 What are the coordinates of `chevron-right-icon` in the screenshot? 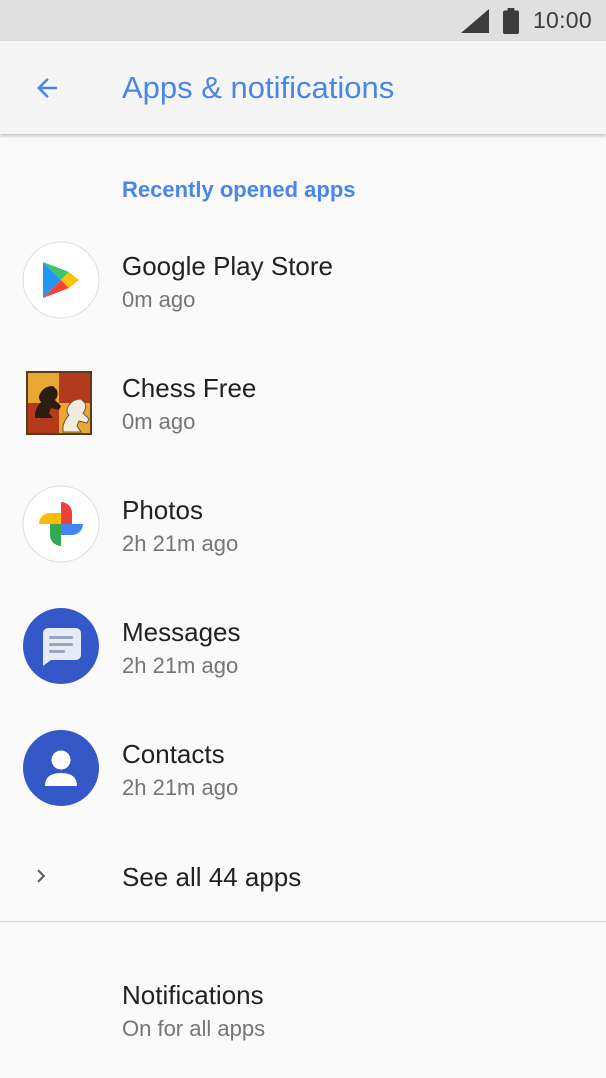 It's located at (41, 876).